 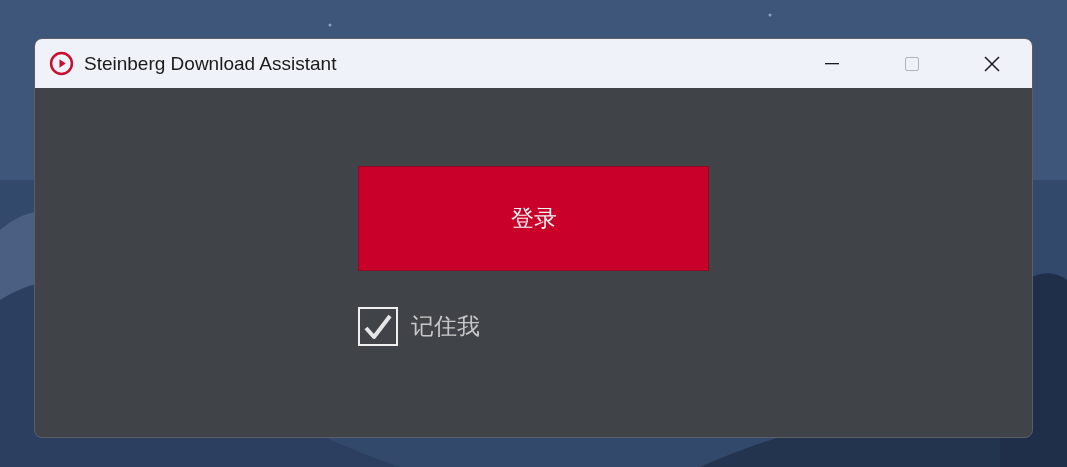 I want to click on window-title: Steinberg Download Assistant, so click(x=211, y=63).